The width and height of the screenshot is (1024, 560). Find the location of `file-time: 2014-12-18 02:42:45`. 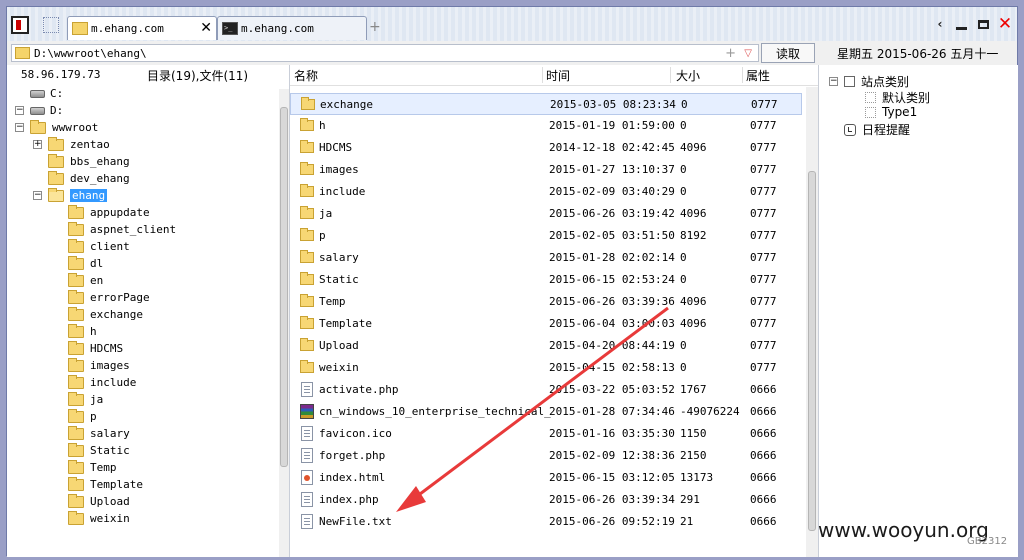

file-time: 2014-12-18 02:42:45 is located at coordinates (612, 147).